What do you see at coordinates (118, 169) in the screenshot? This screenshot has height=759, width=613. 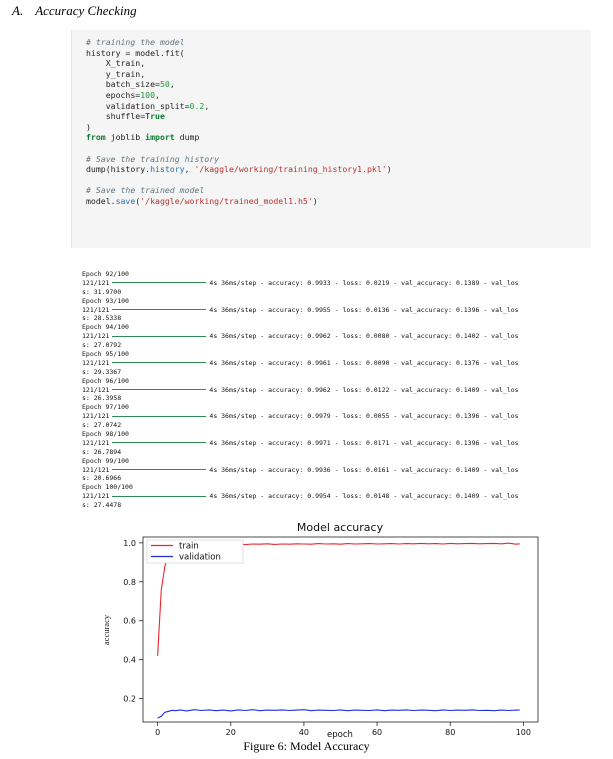 I see `code-dump-call: dump(history.` at bounding box center [118, 169].